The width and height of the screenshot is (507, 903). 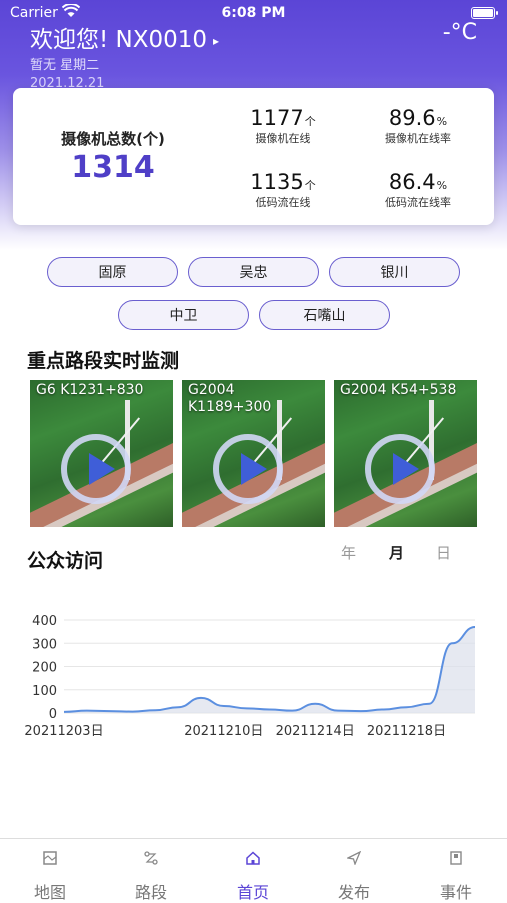 What do you see at coordinates (49, 892) in the screenshot?
I see `tab-label: 地图` at bounding box center [49, 892].